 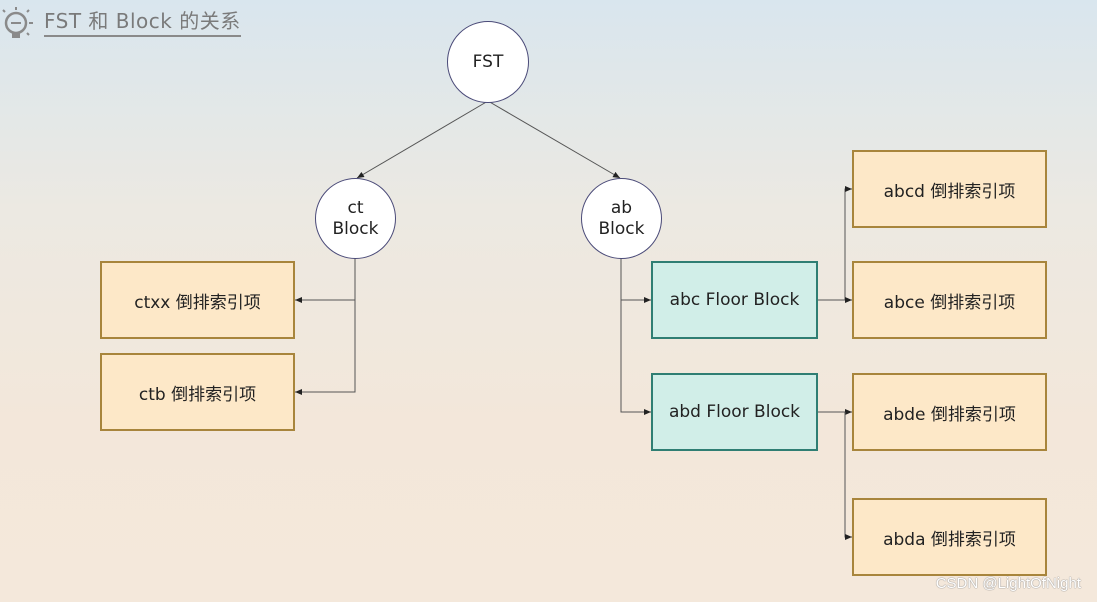 What do you see at coordinates (621, 207) in the screenshot?
I see `node-ab-label-1: ab` at bounding box center [621, 207].